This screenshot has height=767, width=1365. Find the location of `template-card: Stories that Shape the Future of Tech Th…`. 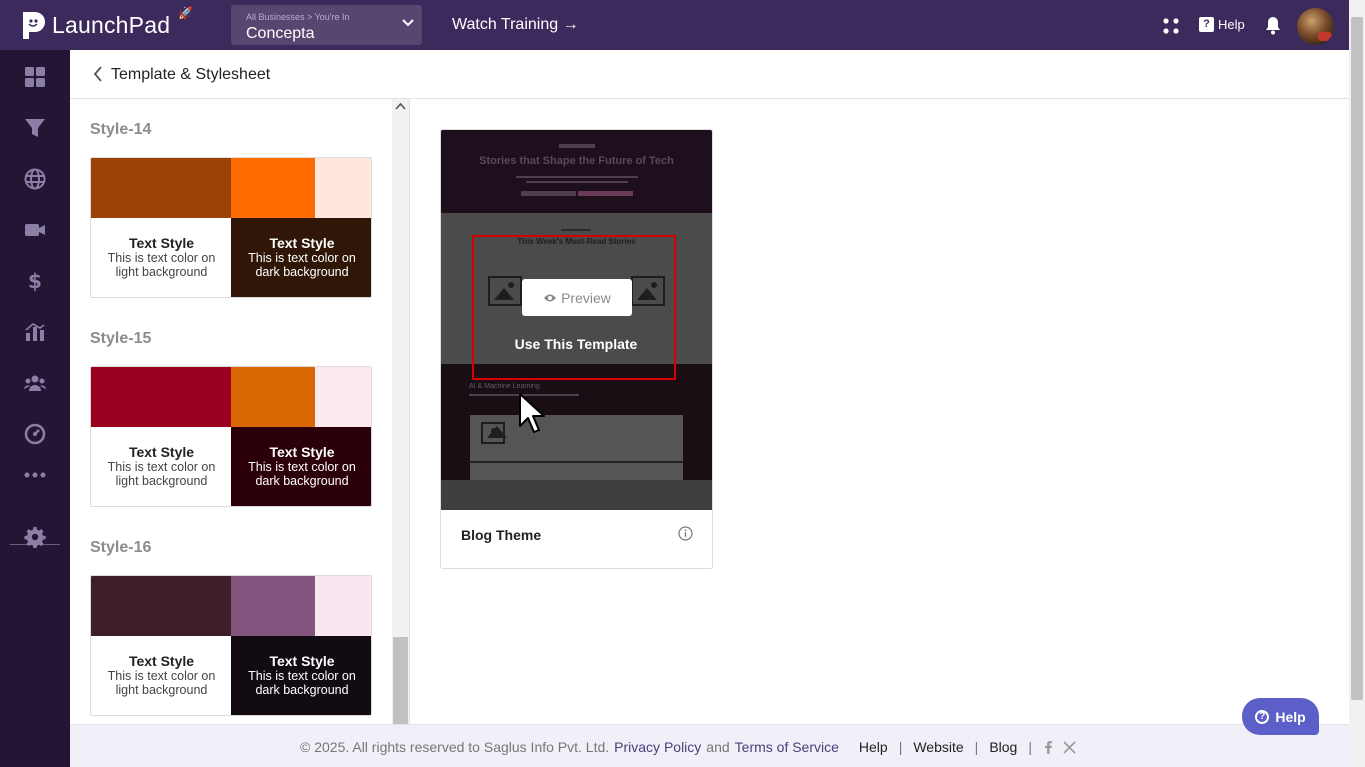

template-card: Stories that Shape the Future of Tech Th… is located at coordinates (576, 349).